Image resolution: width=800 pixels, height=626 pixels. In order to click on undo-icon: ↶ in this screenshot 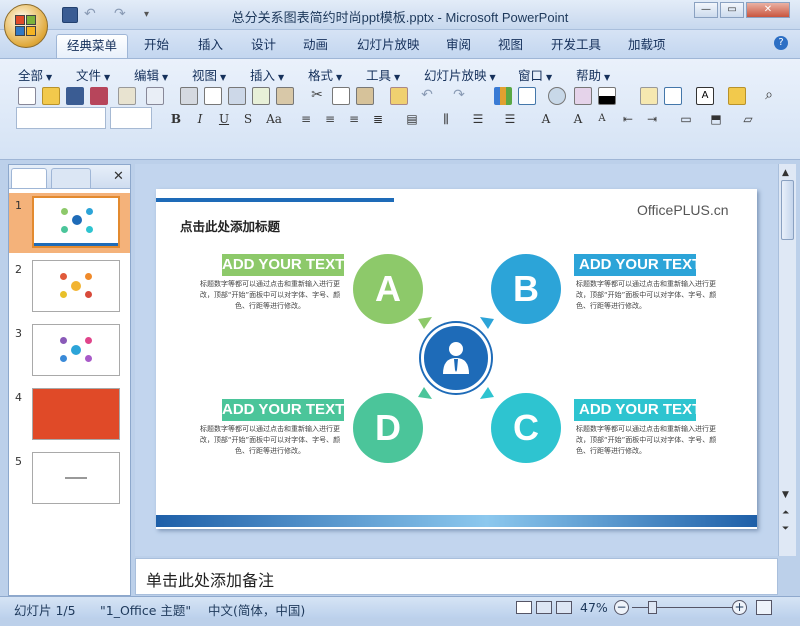, I will do `click(92, 15)`.